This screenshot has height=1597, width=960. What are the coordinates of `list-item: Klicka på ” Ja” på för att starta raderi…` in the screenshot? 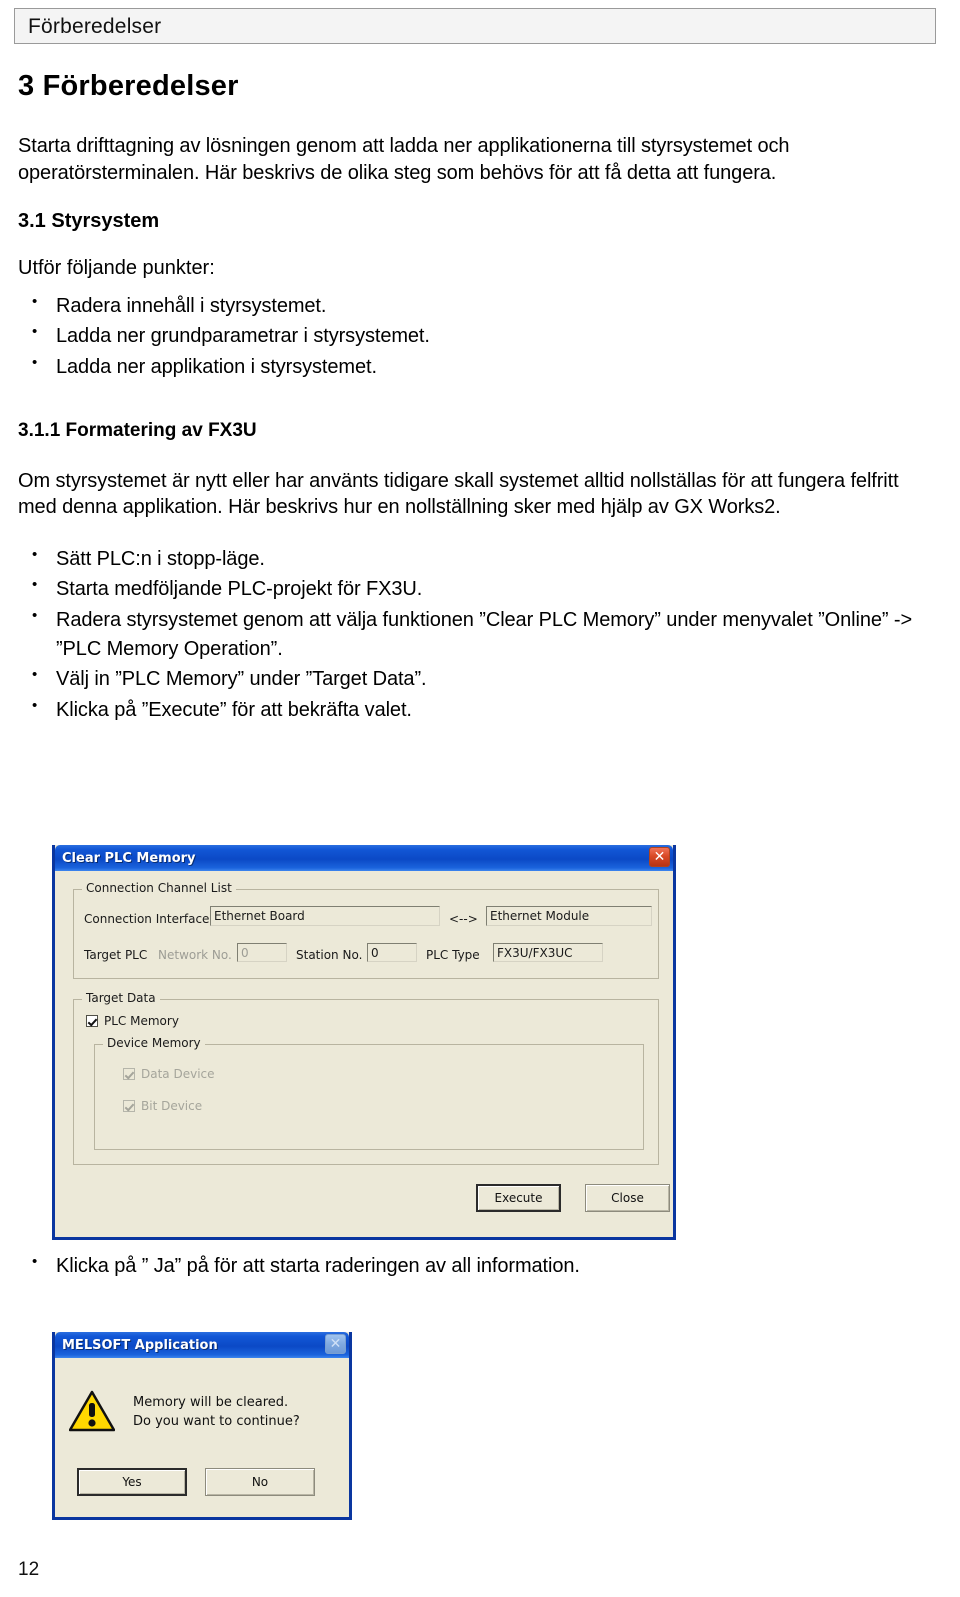 It's located at (480, 1266).